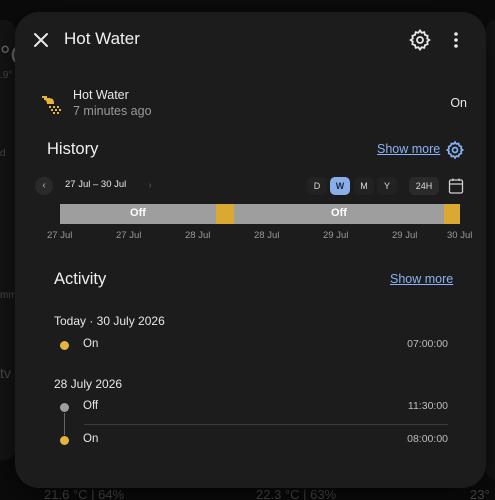  I want to click on calendar-button, so click(456, 186).